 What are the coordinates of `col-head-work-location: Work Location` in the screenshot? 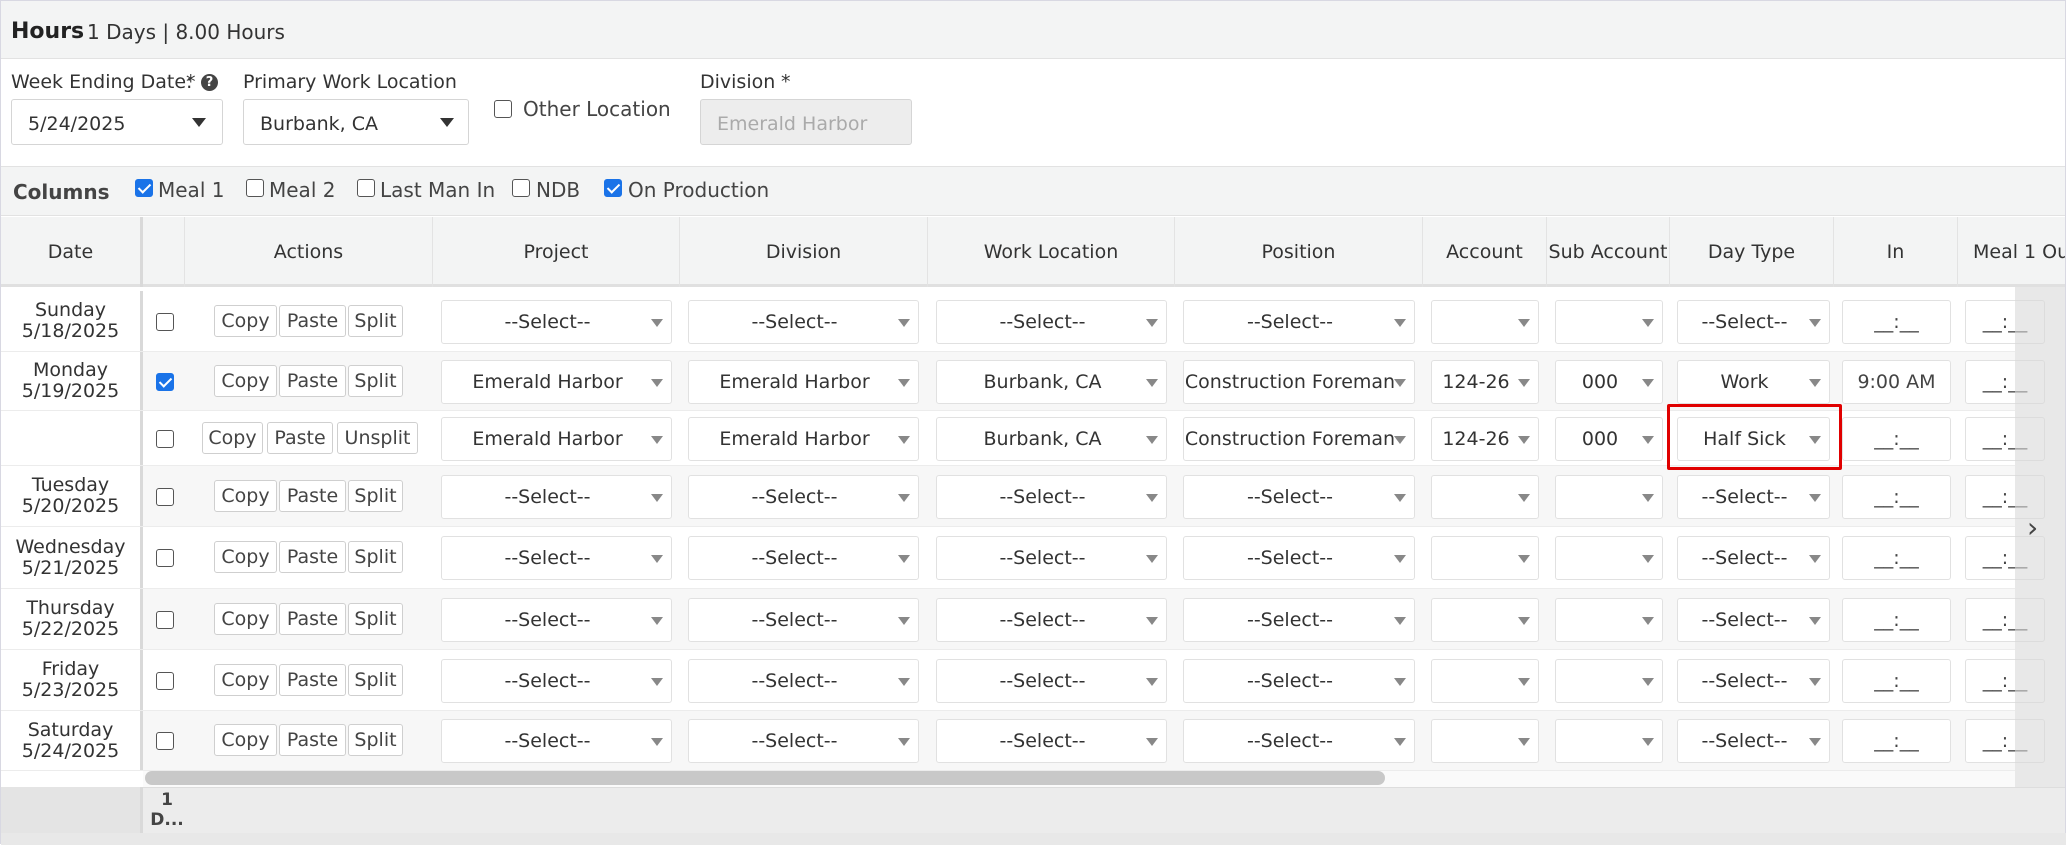 It's located at (1051, 252).